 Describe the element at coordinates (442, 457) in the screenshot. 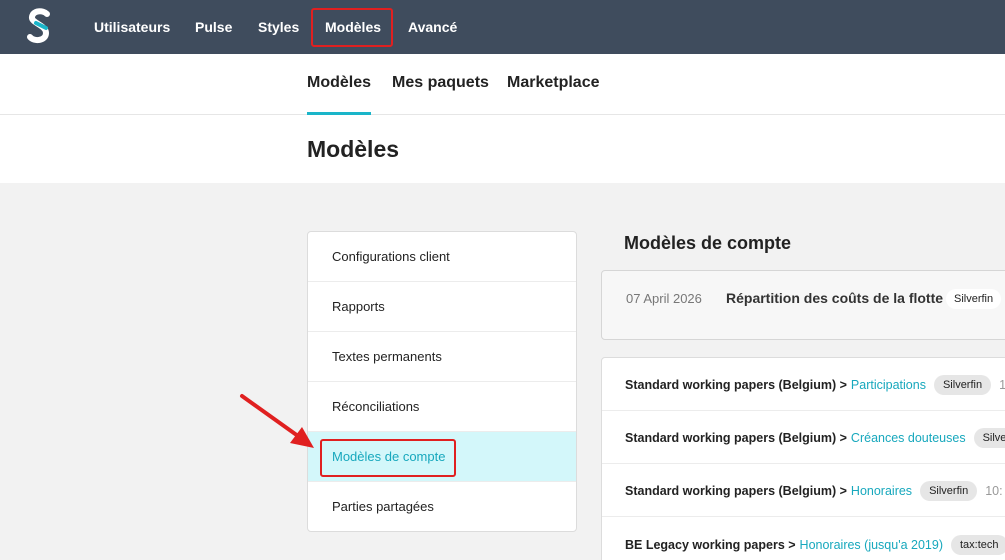

I see `menu-item-modeles-de-compte: Modèles de compte` at that location.